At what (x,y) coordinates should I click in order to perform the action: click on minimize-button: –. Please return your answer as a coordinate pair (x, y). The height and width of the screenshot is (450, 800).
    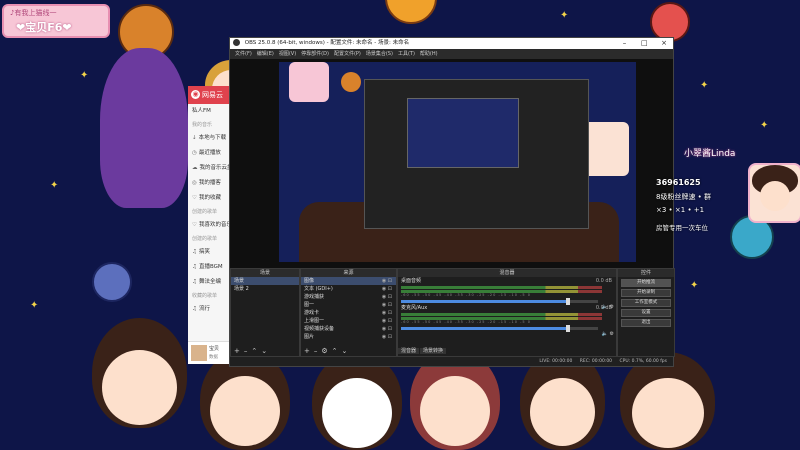
    Looking at the image, I should click on (625, 43).